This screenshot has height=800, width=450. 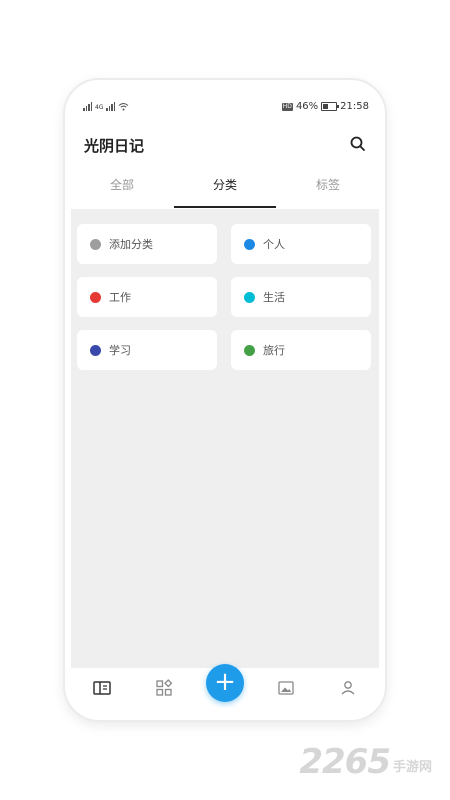 I want to click on profile-icon, so click(x=348, y=688).